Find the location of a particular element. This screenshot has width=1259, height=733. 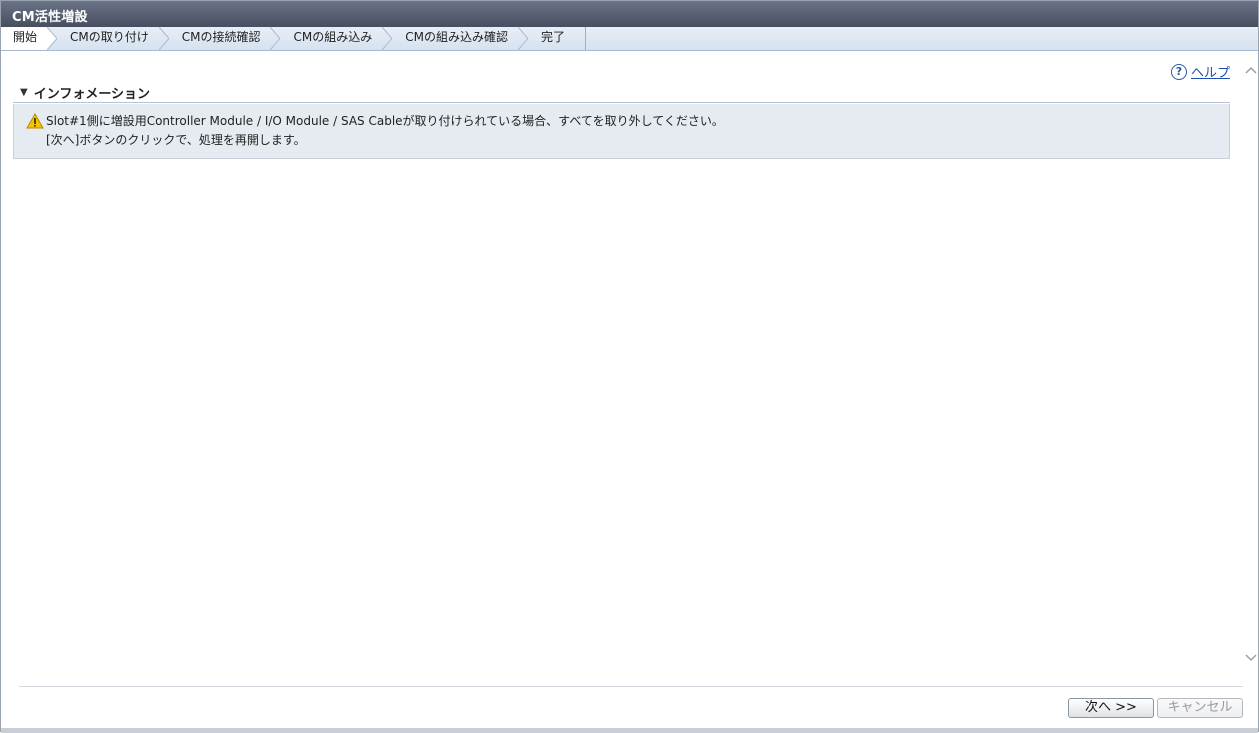

step-label: CMの接続確認 is located at coordinates (221, 37).